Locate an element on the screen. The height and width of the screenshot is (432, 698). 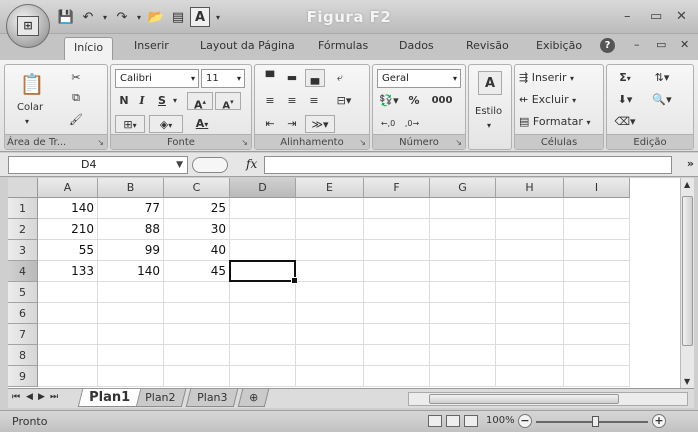
row-header-3: 3 is located at coordinates (23, 250).